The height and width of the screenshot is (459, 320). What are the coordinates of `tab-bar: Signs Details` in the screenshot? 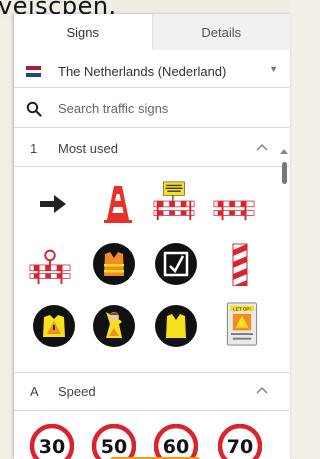 It's located at (152, 32).